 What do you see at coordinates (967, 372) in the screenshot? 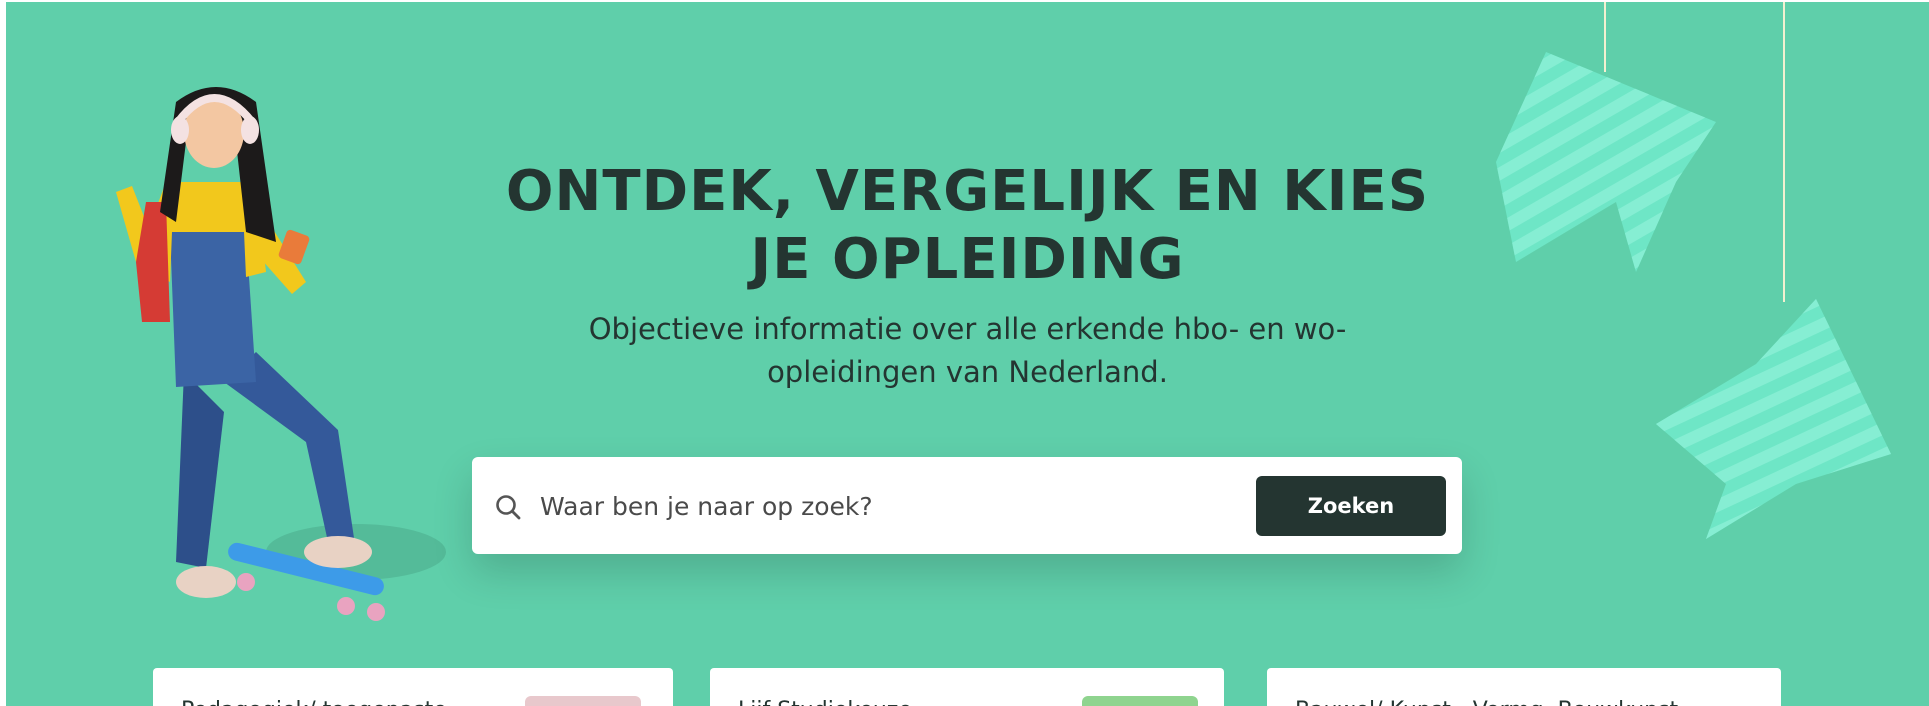
I see `page-subtitle-line: opleidingen van Nederland.` at bounding box center [967, 372].